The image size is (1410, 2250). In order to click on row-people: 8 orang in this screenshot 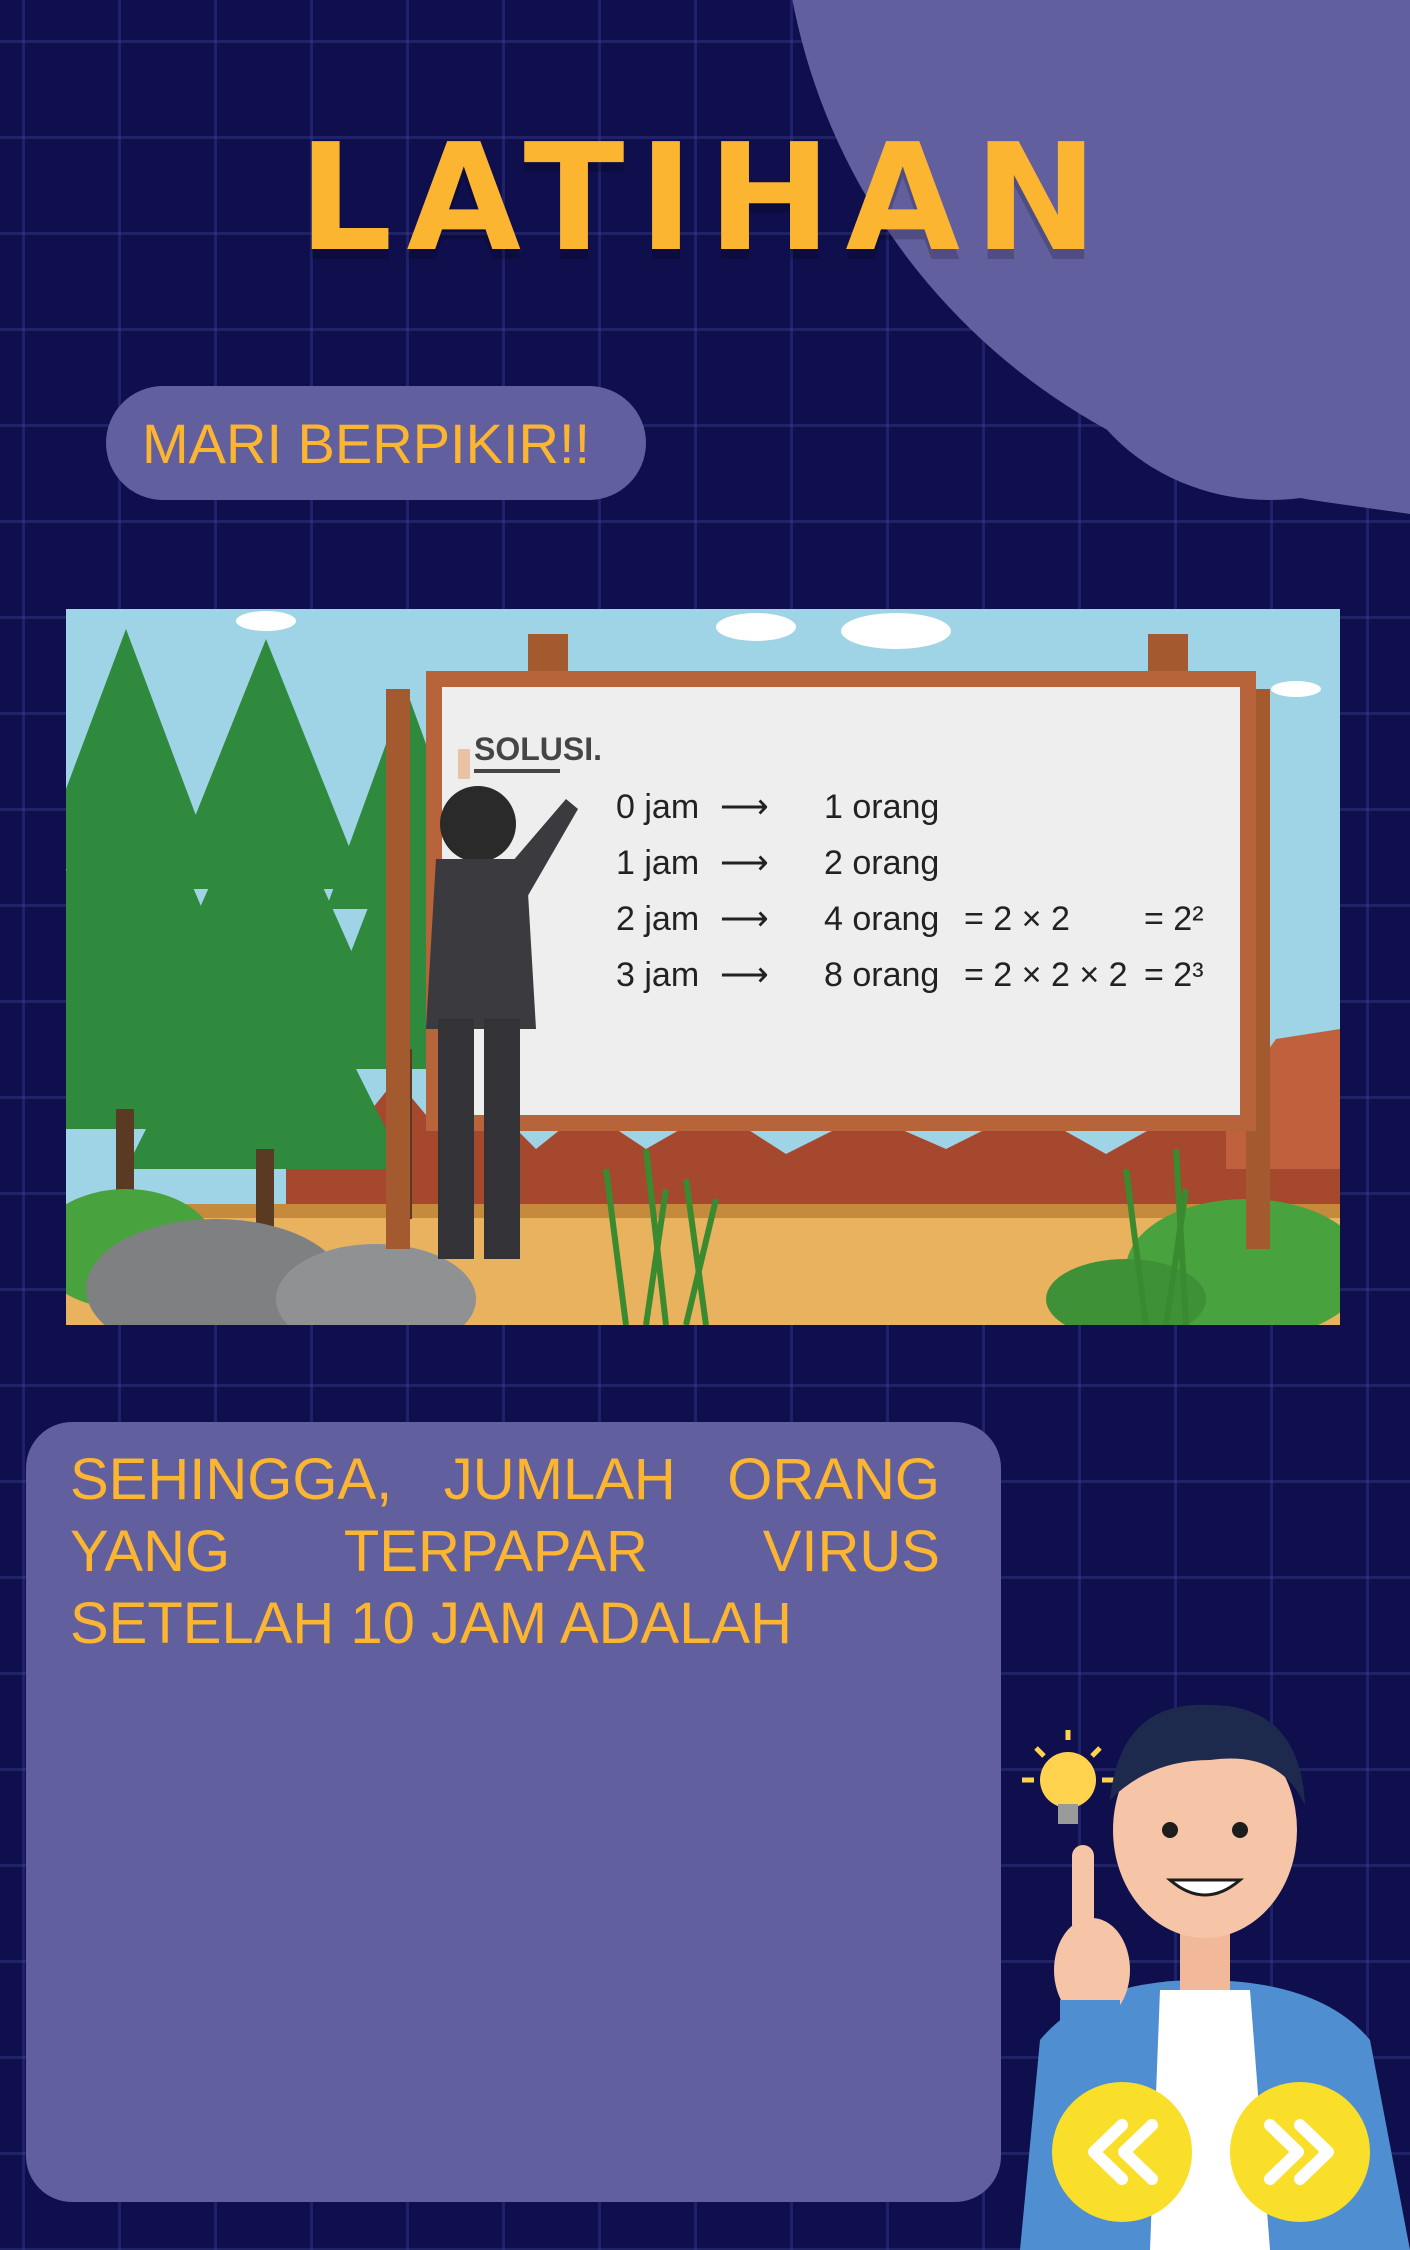, I will do `click(882, 974)`.